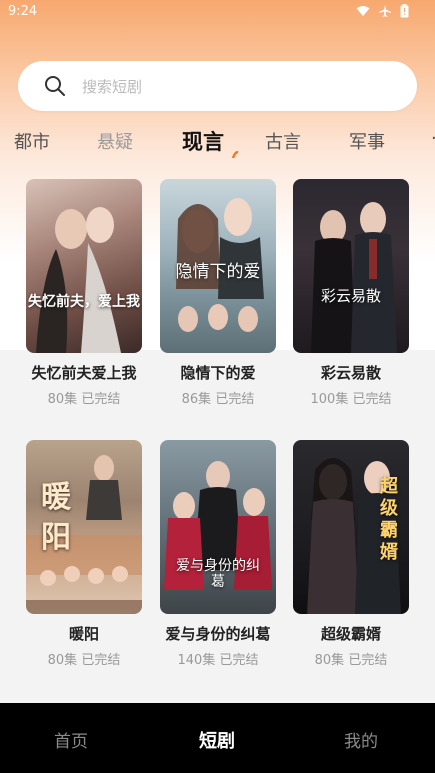  I want to click on tab-xuanyi: 悬疑, so click(115, 141).